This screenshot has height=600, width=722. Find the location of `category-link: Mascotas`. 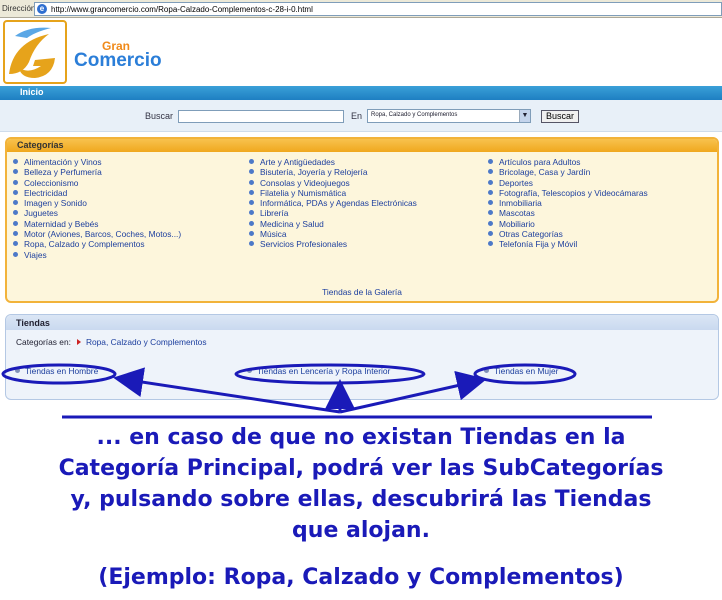

category-link: Mascotas is located at coordinates (568, 213).